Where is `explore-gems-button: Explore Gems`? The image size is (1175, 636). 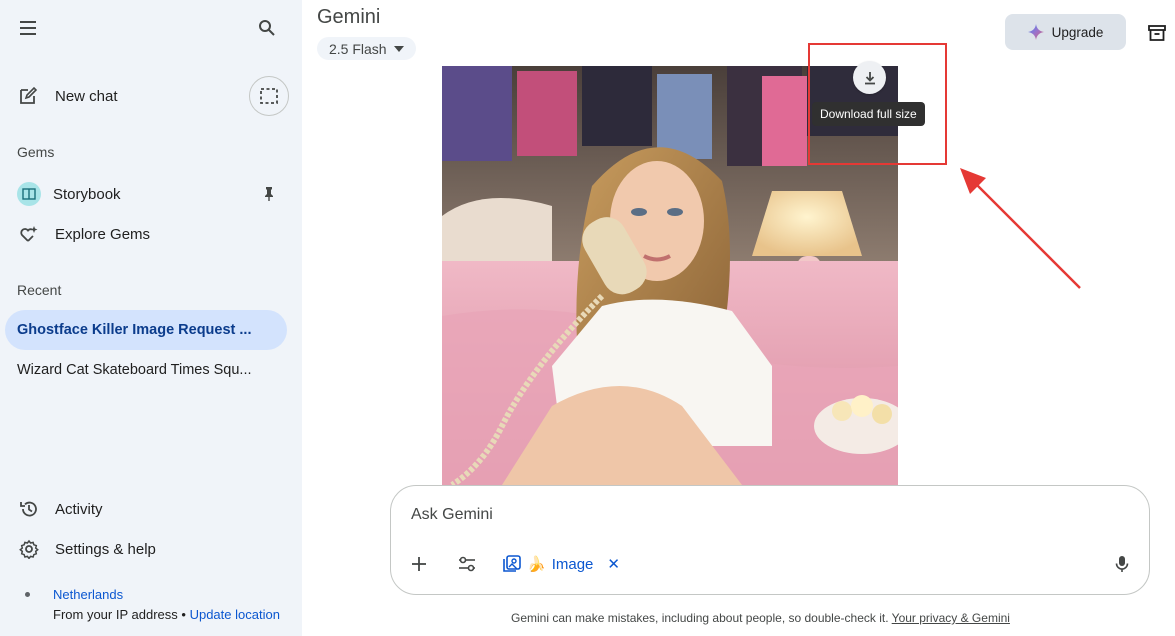 explore-gems-button: Explore Gems is located at coordinates (84, 234).